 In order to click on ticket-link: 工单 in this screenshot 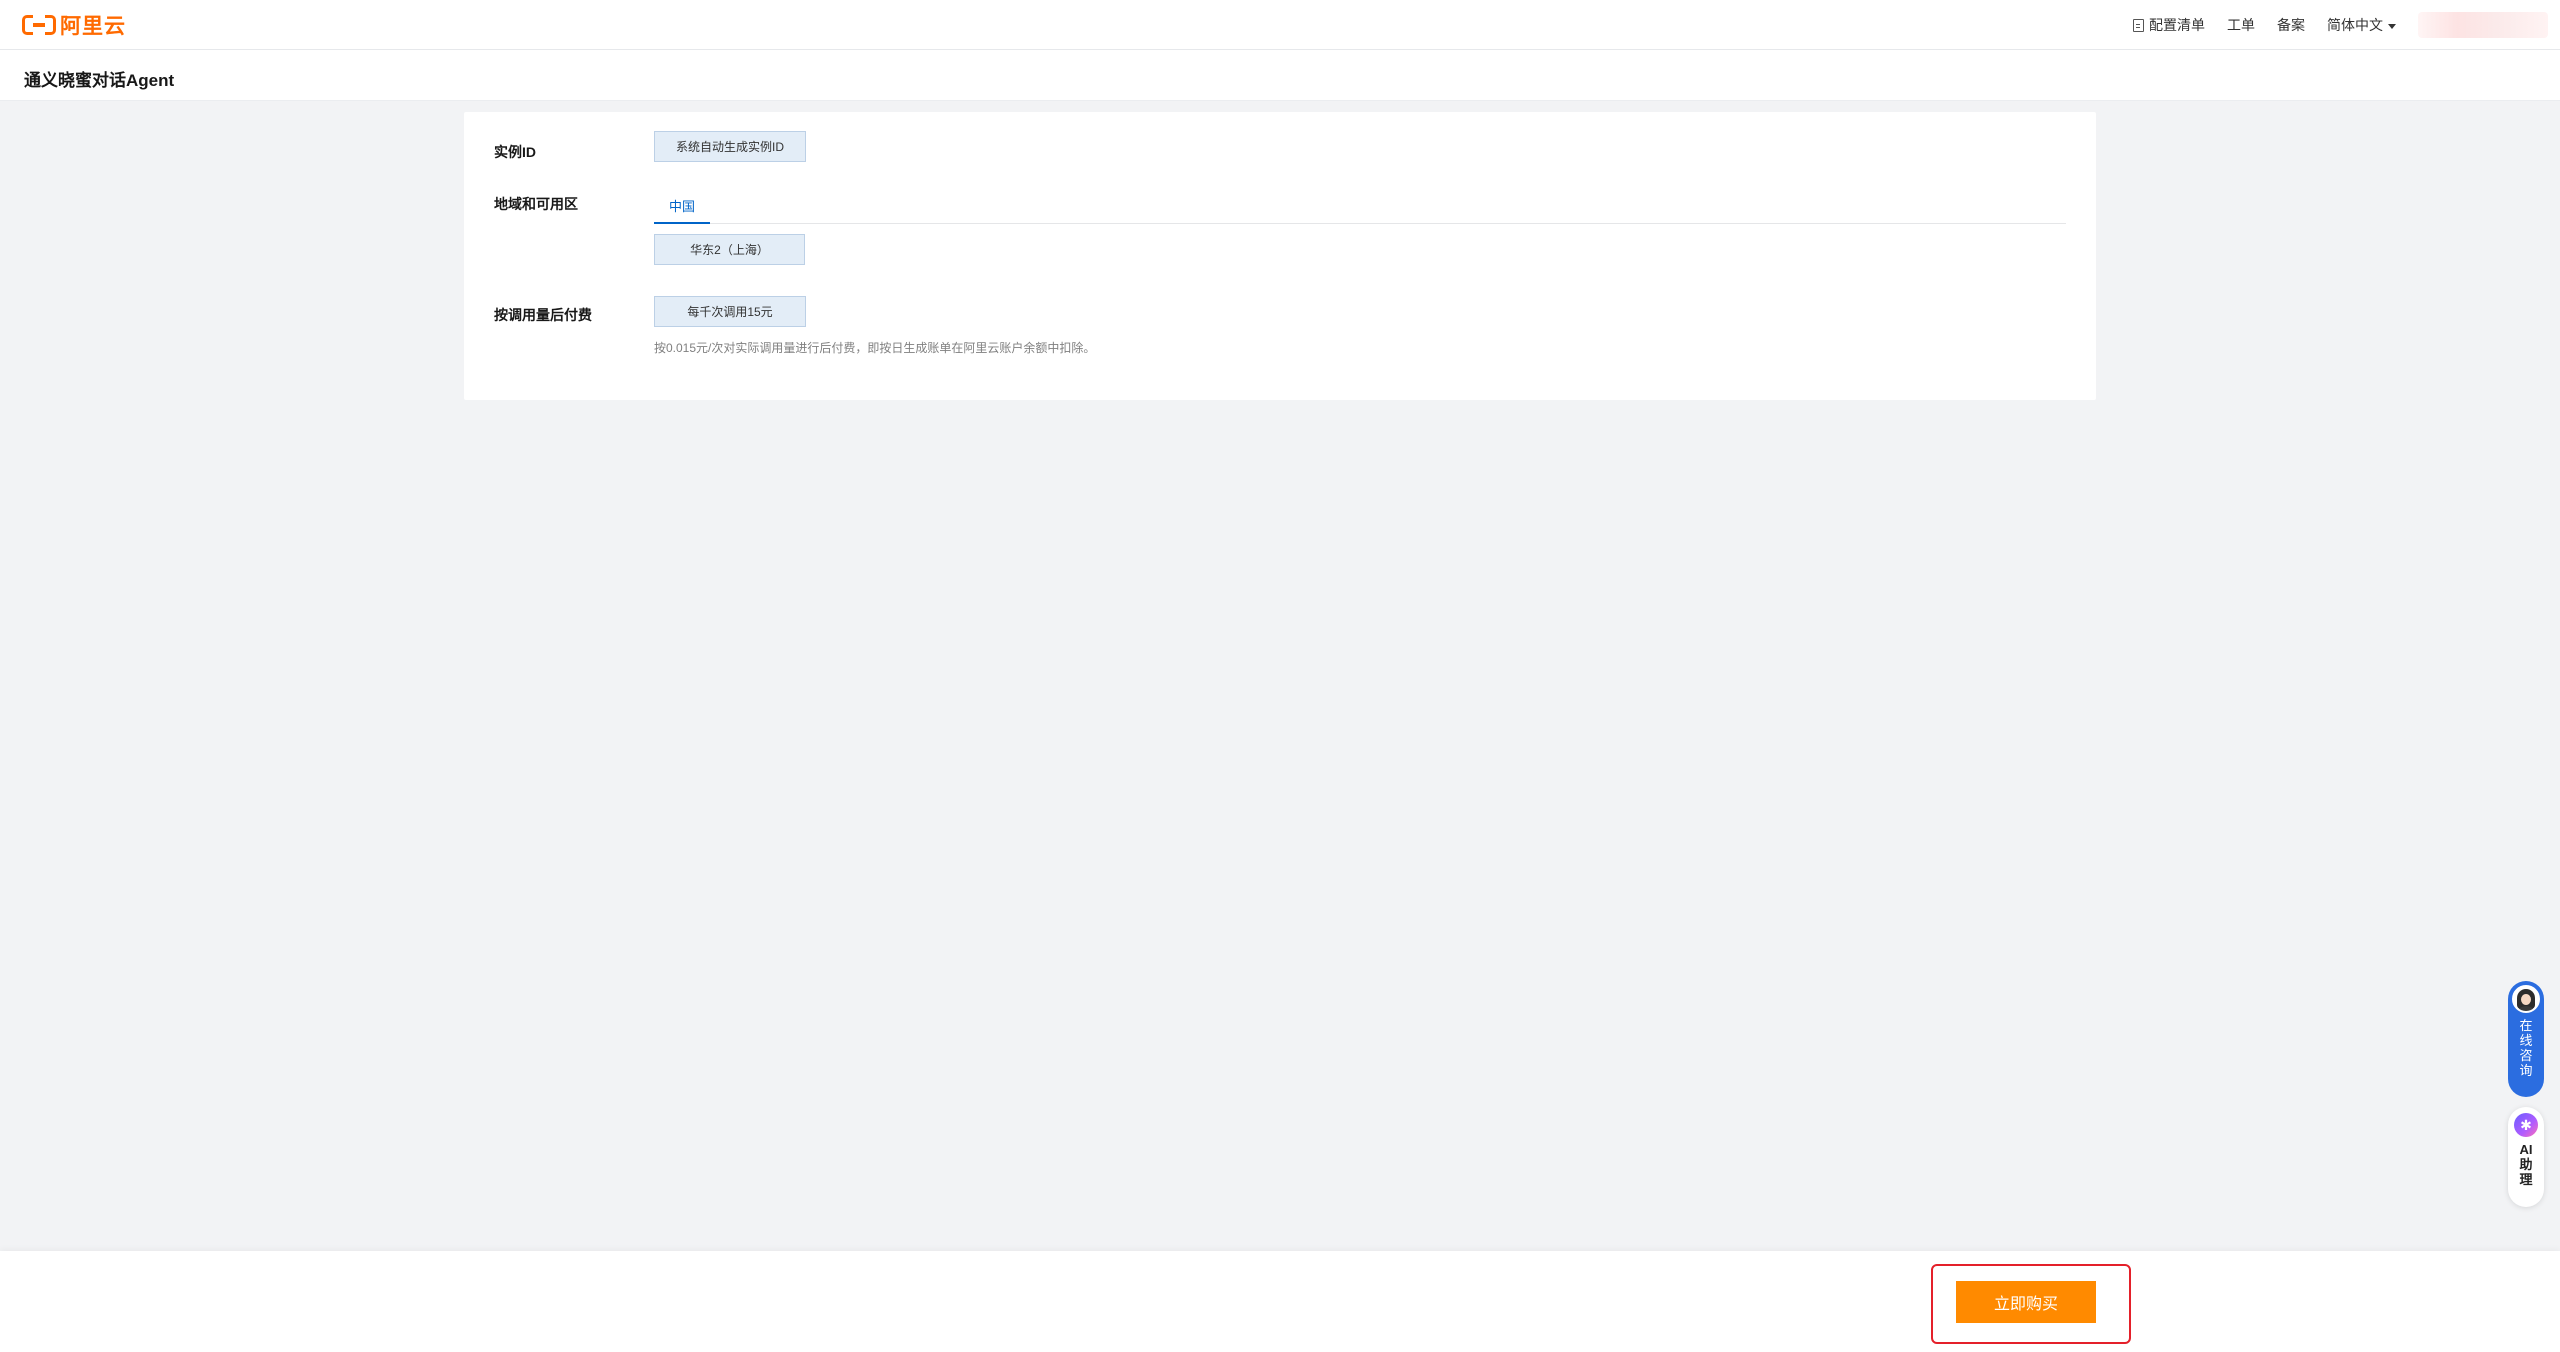, I will do `click(2241, 25)`.